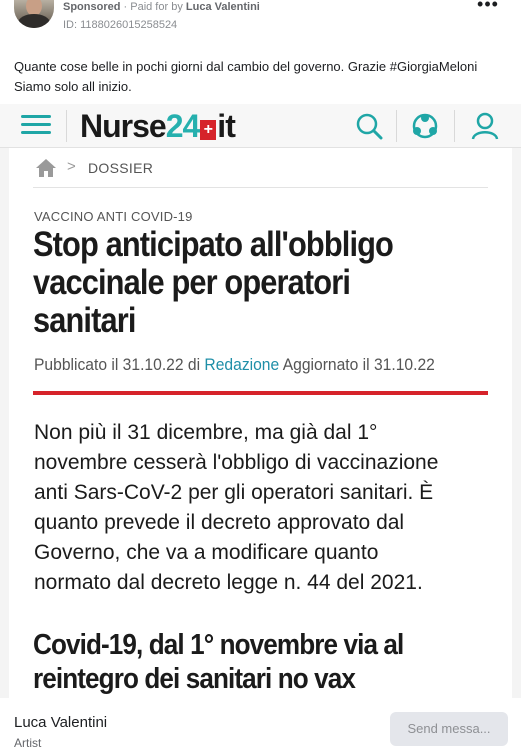 The width and height of the screenshot is (521, 749). I want to click on byline-author: Redazione, so click(242, 364).